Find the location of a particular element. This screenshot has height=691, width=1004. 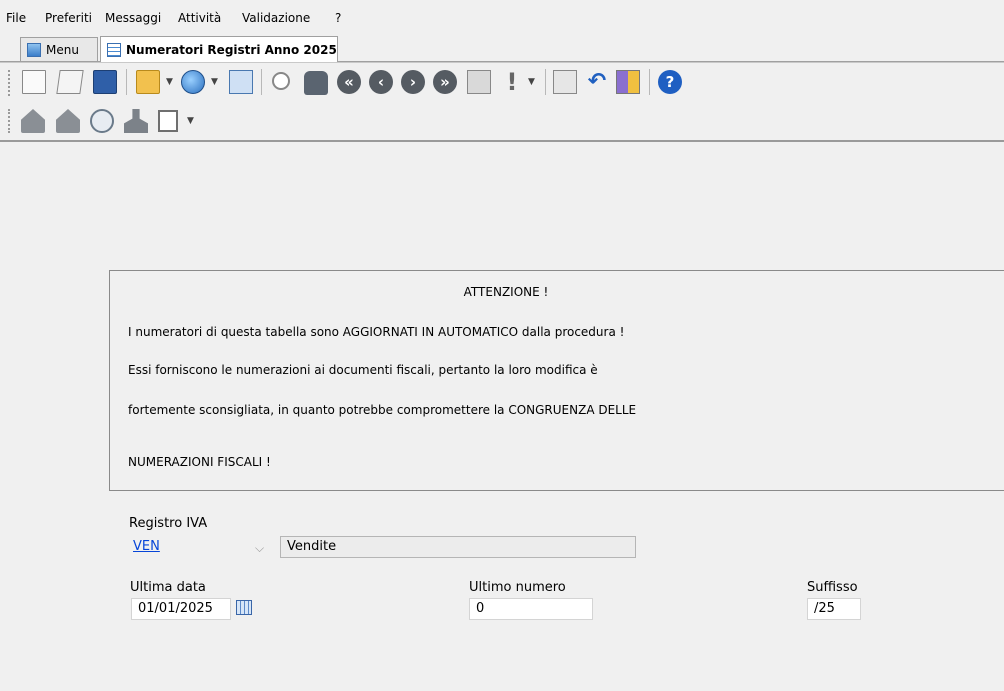

exclamation-icon: ! is located at coordinates (512, 82).